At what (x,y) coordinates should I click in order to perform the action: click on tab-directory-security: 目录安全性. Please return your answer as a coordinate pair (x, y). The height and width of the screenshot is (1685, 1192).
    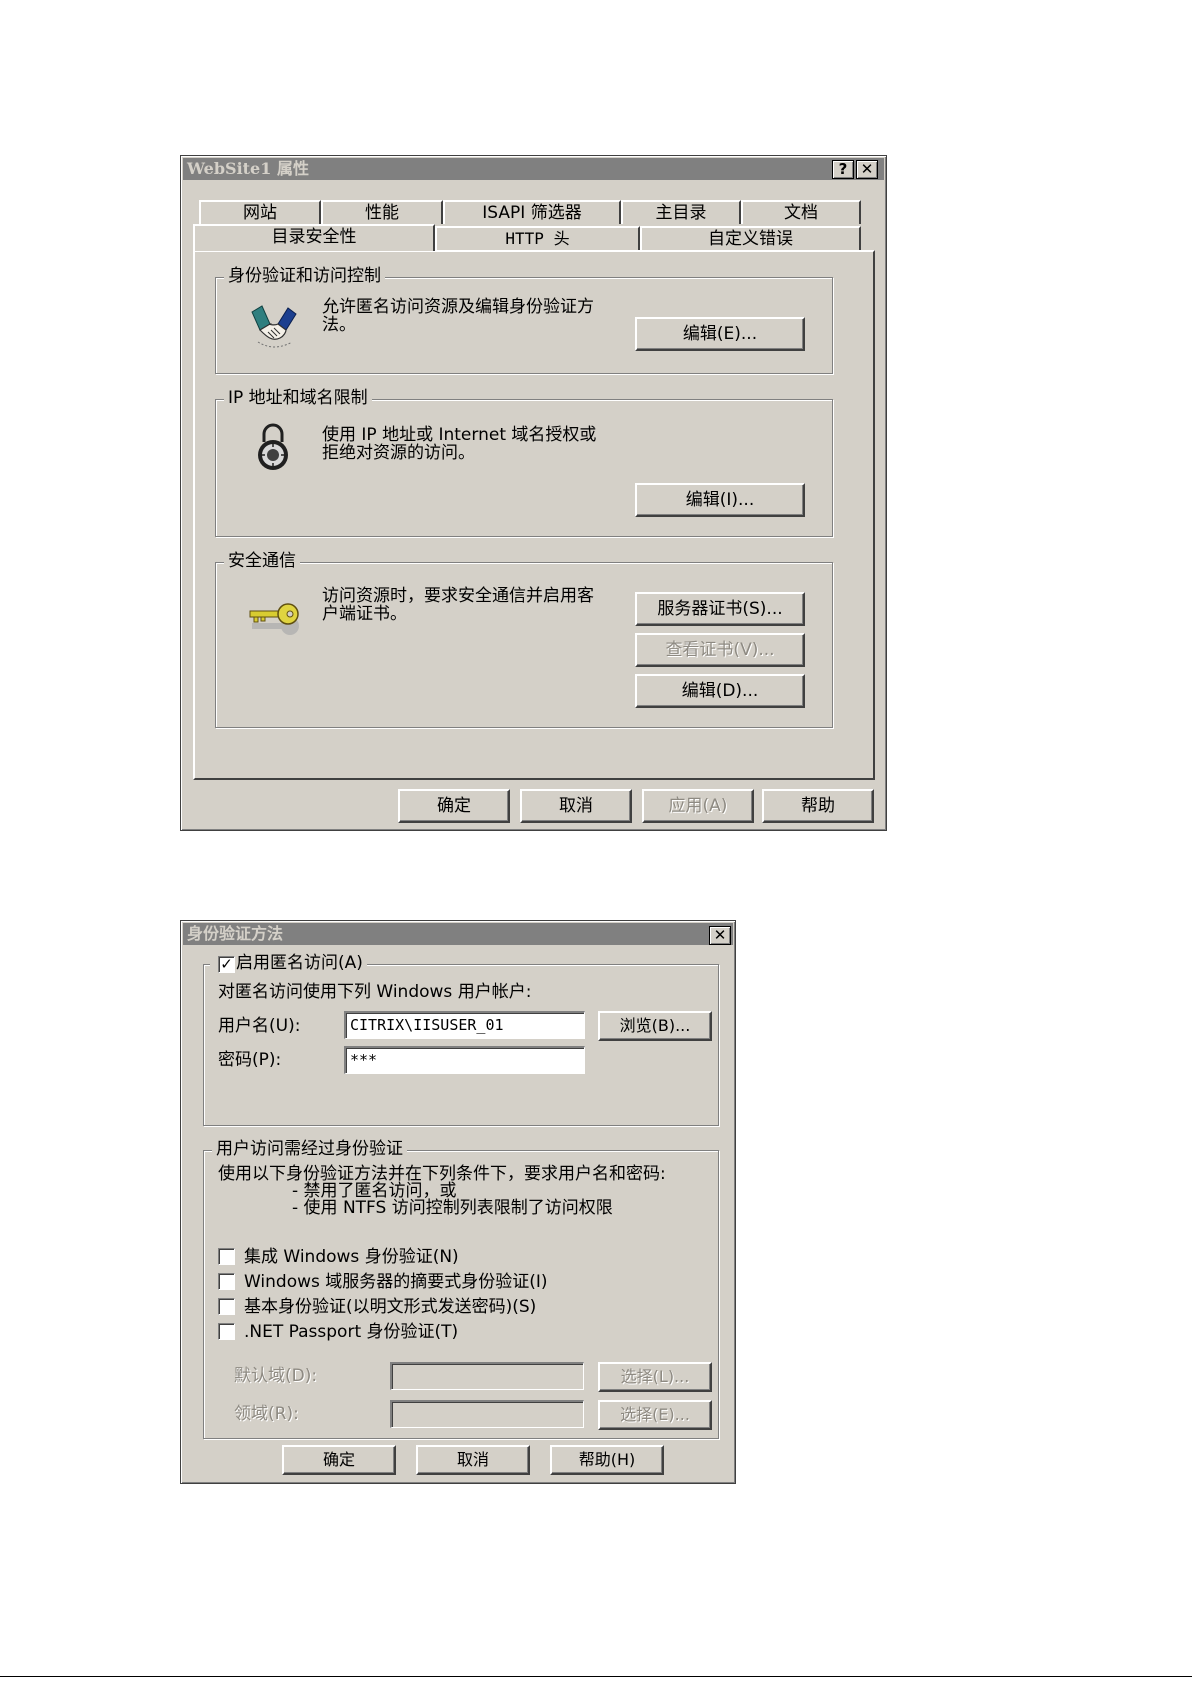
    Looking at the image, I should click on (314, 237).